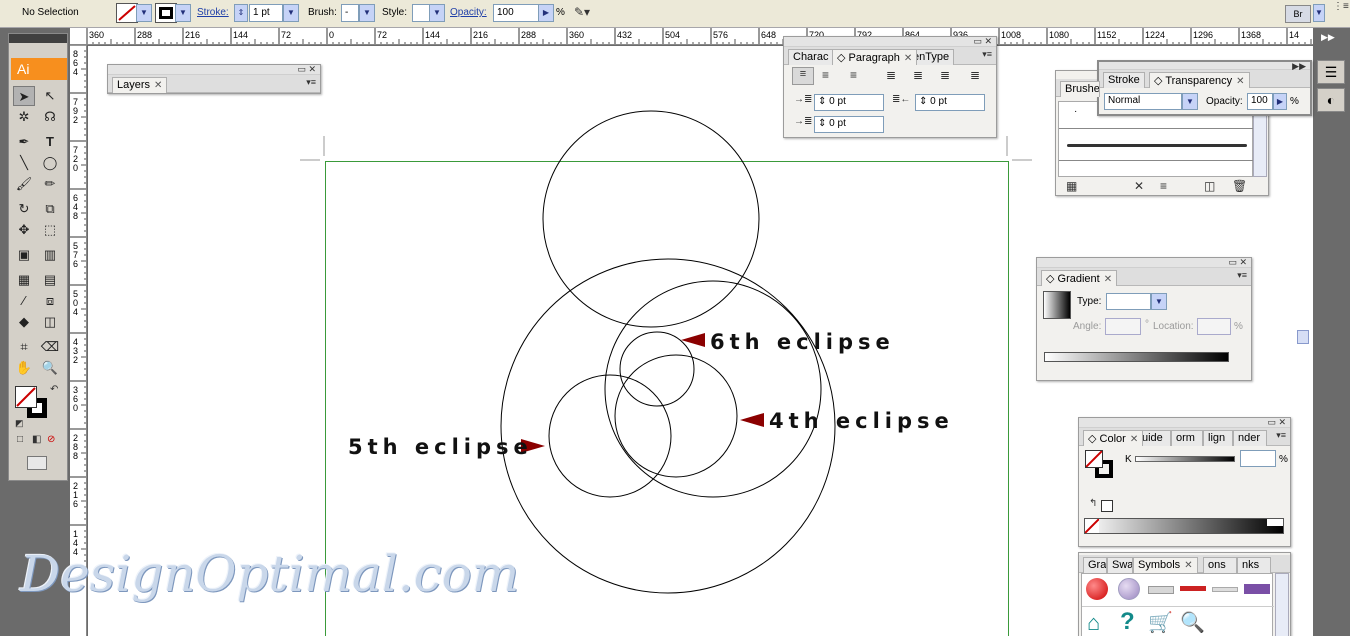  What do you see at coordinates (891, 75) in the screenshot?
I see `justify-left-icon: ≣` at bounding box center [891, 75].